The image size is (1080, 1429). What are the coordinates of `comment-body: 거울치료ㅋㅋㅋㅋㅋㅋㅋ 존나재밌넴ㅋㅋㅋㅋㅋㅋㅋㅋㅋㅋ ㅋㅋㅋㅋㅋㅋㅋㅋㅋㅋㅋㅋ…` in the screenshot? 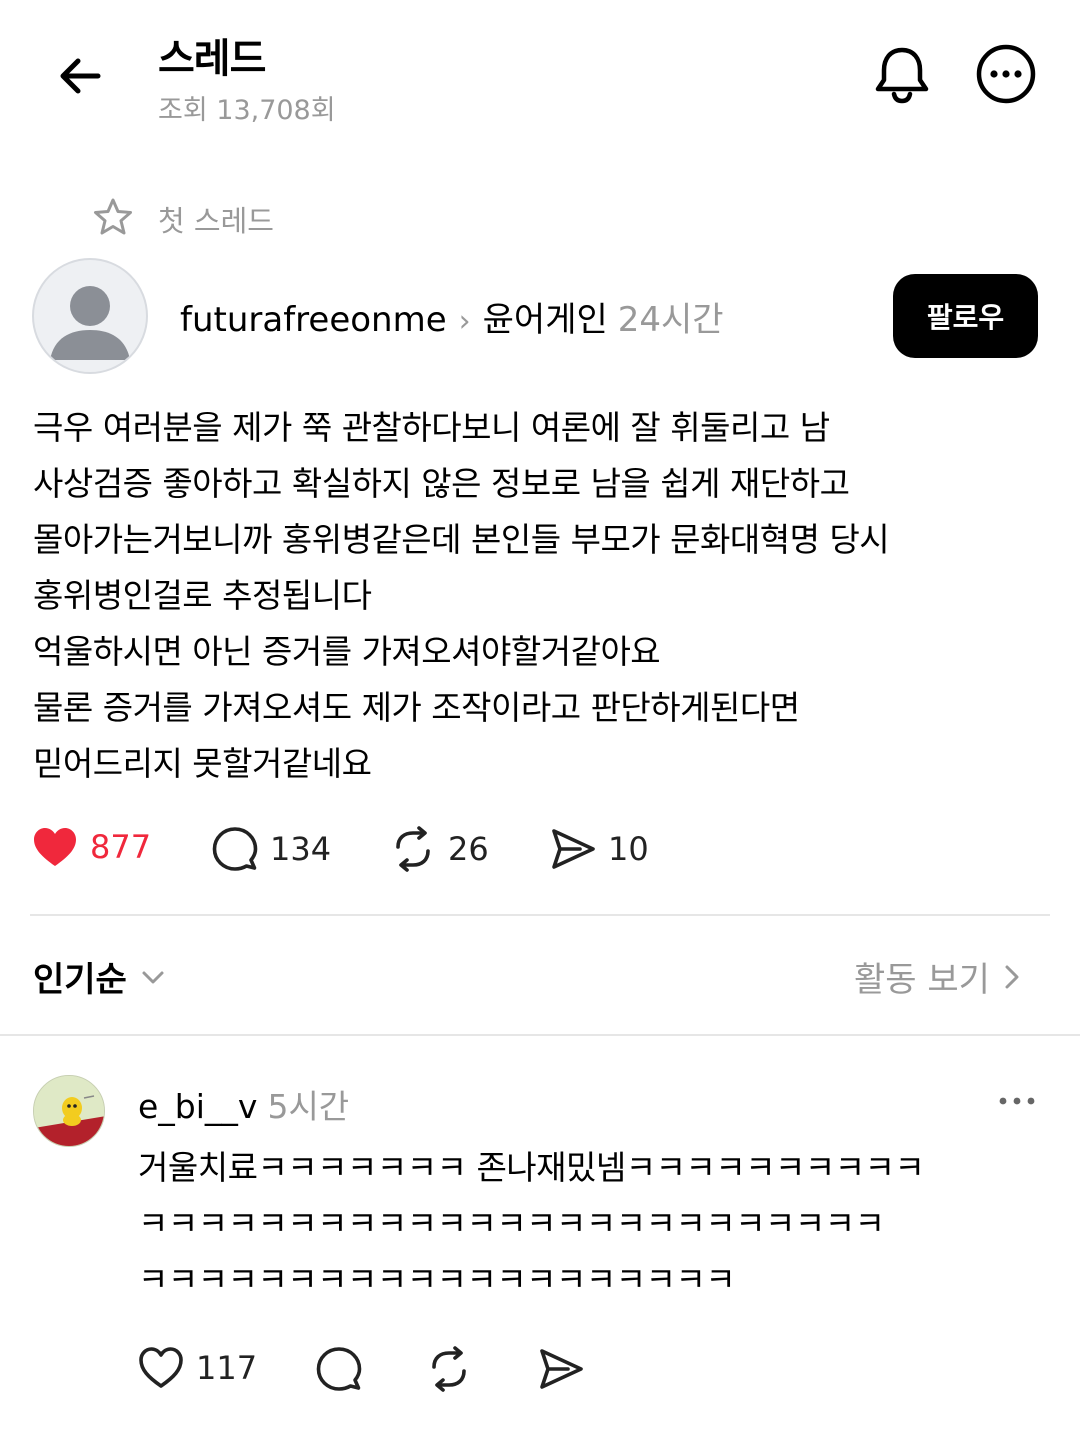 It's located at (588, 1224).